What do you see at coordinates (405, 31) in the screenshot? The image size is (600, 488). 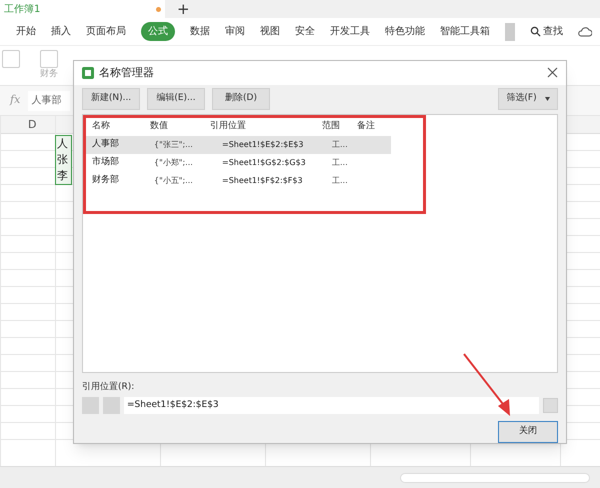 I see `ribbon-tab: 特色功能` at bounding box center [405, 31].